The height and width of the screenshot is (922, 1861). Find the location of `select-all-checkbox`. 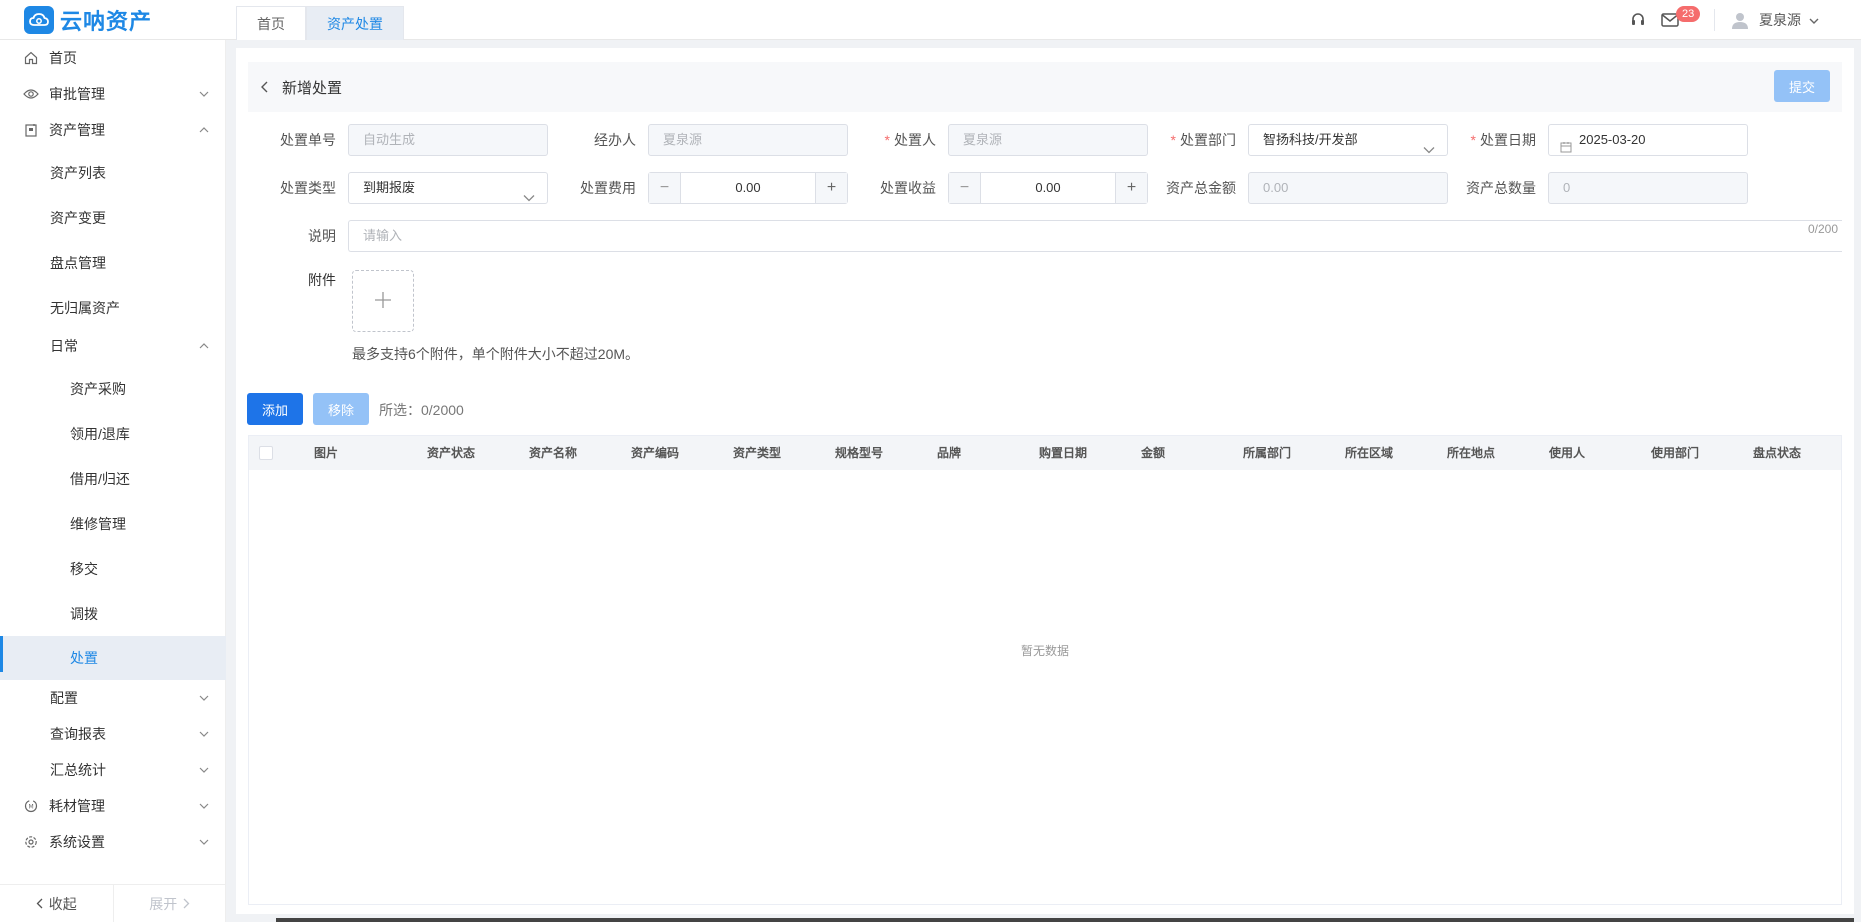

select-all-checkbox is located at coordinates (266, 453).